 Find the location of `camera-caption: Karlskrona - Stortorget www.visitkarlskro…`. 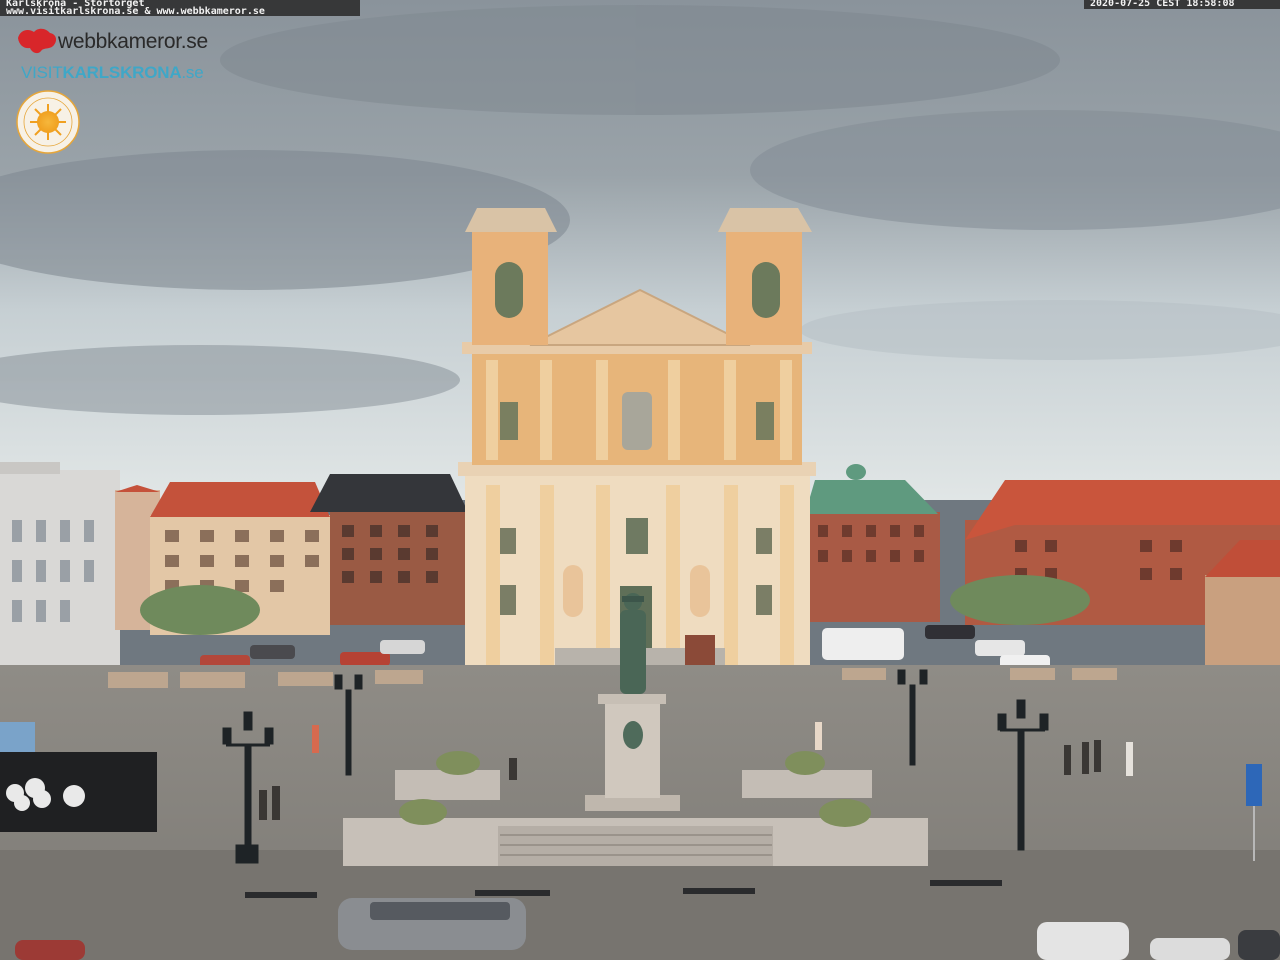

camera-caption: Karlskrona - Stortorget www.visitkarlskro… is located at coordinates (180, 8).